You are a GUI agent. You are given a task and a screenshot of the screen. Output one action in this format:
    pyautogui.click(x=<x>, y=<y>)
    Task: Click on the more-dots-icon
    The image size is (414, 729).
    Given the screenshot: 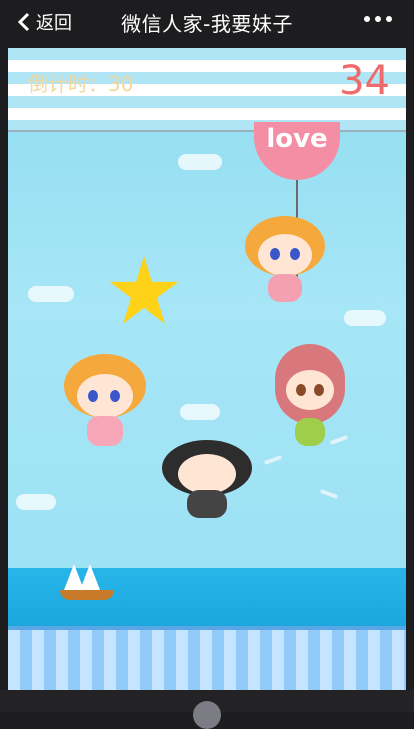 What is the action you would take?
    pyautogui.click(x=378, y=19)
    